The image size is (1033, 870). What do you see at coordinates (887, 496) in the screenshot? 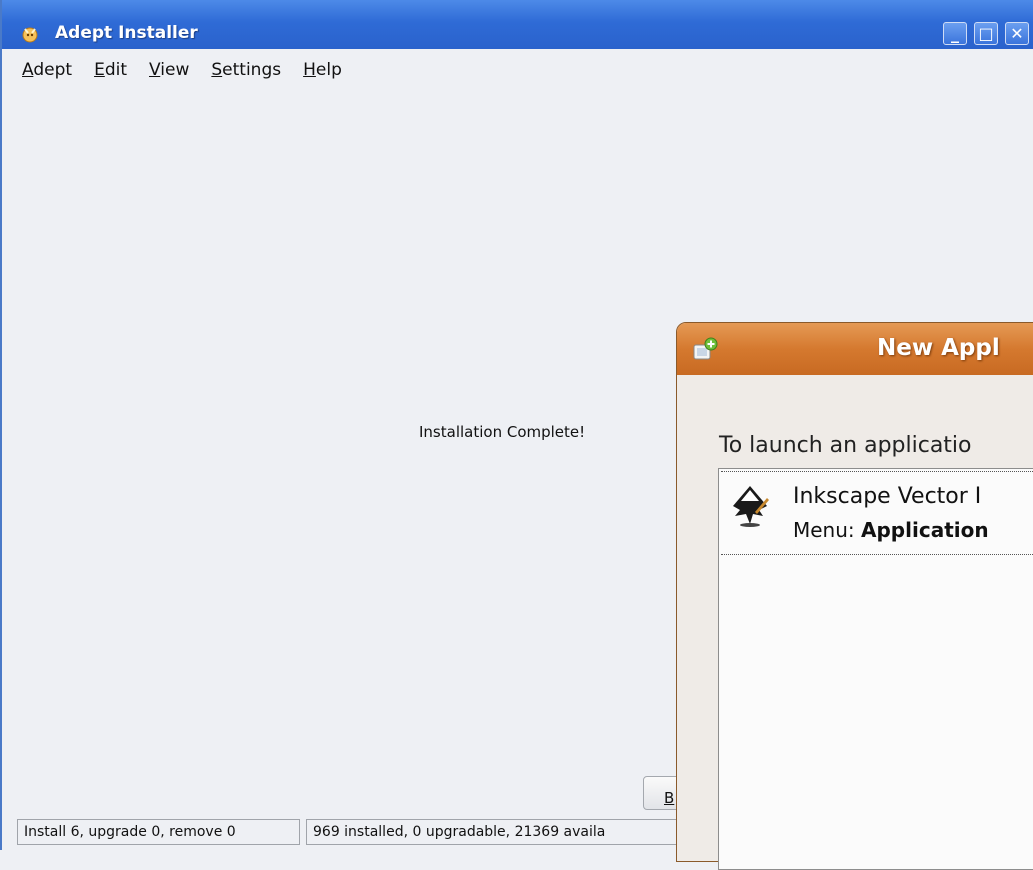
I see `app-name: Inkscape Vector I` at bounding box center [887, 496].